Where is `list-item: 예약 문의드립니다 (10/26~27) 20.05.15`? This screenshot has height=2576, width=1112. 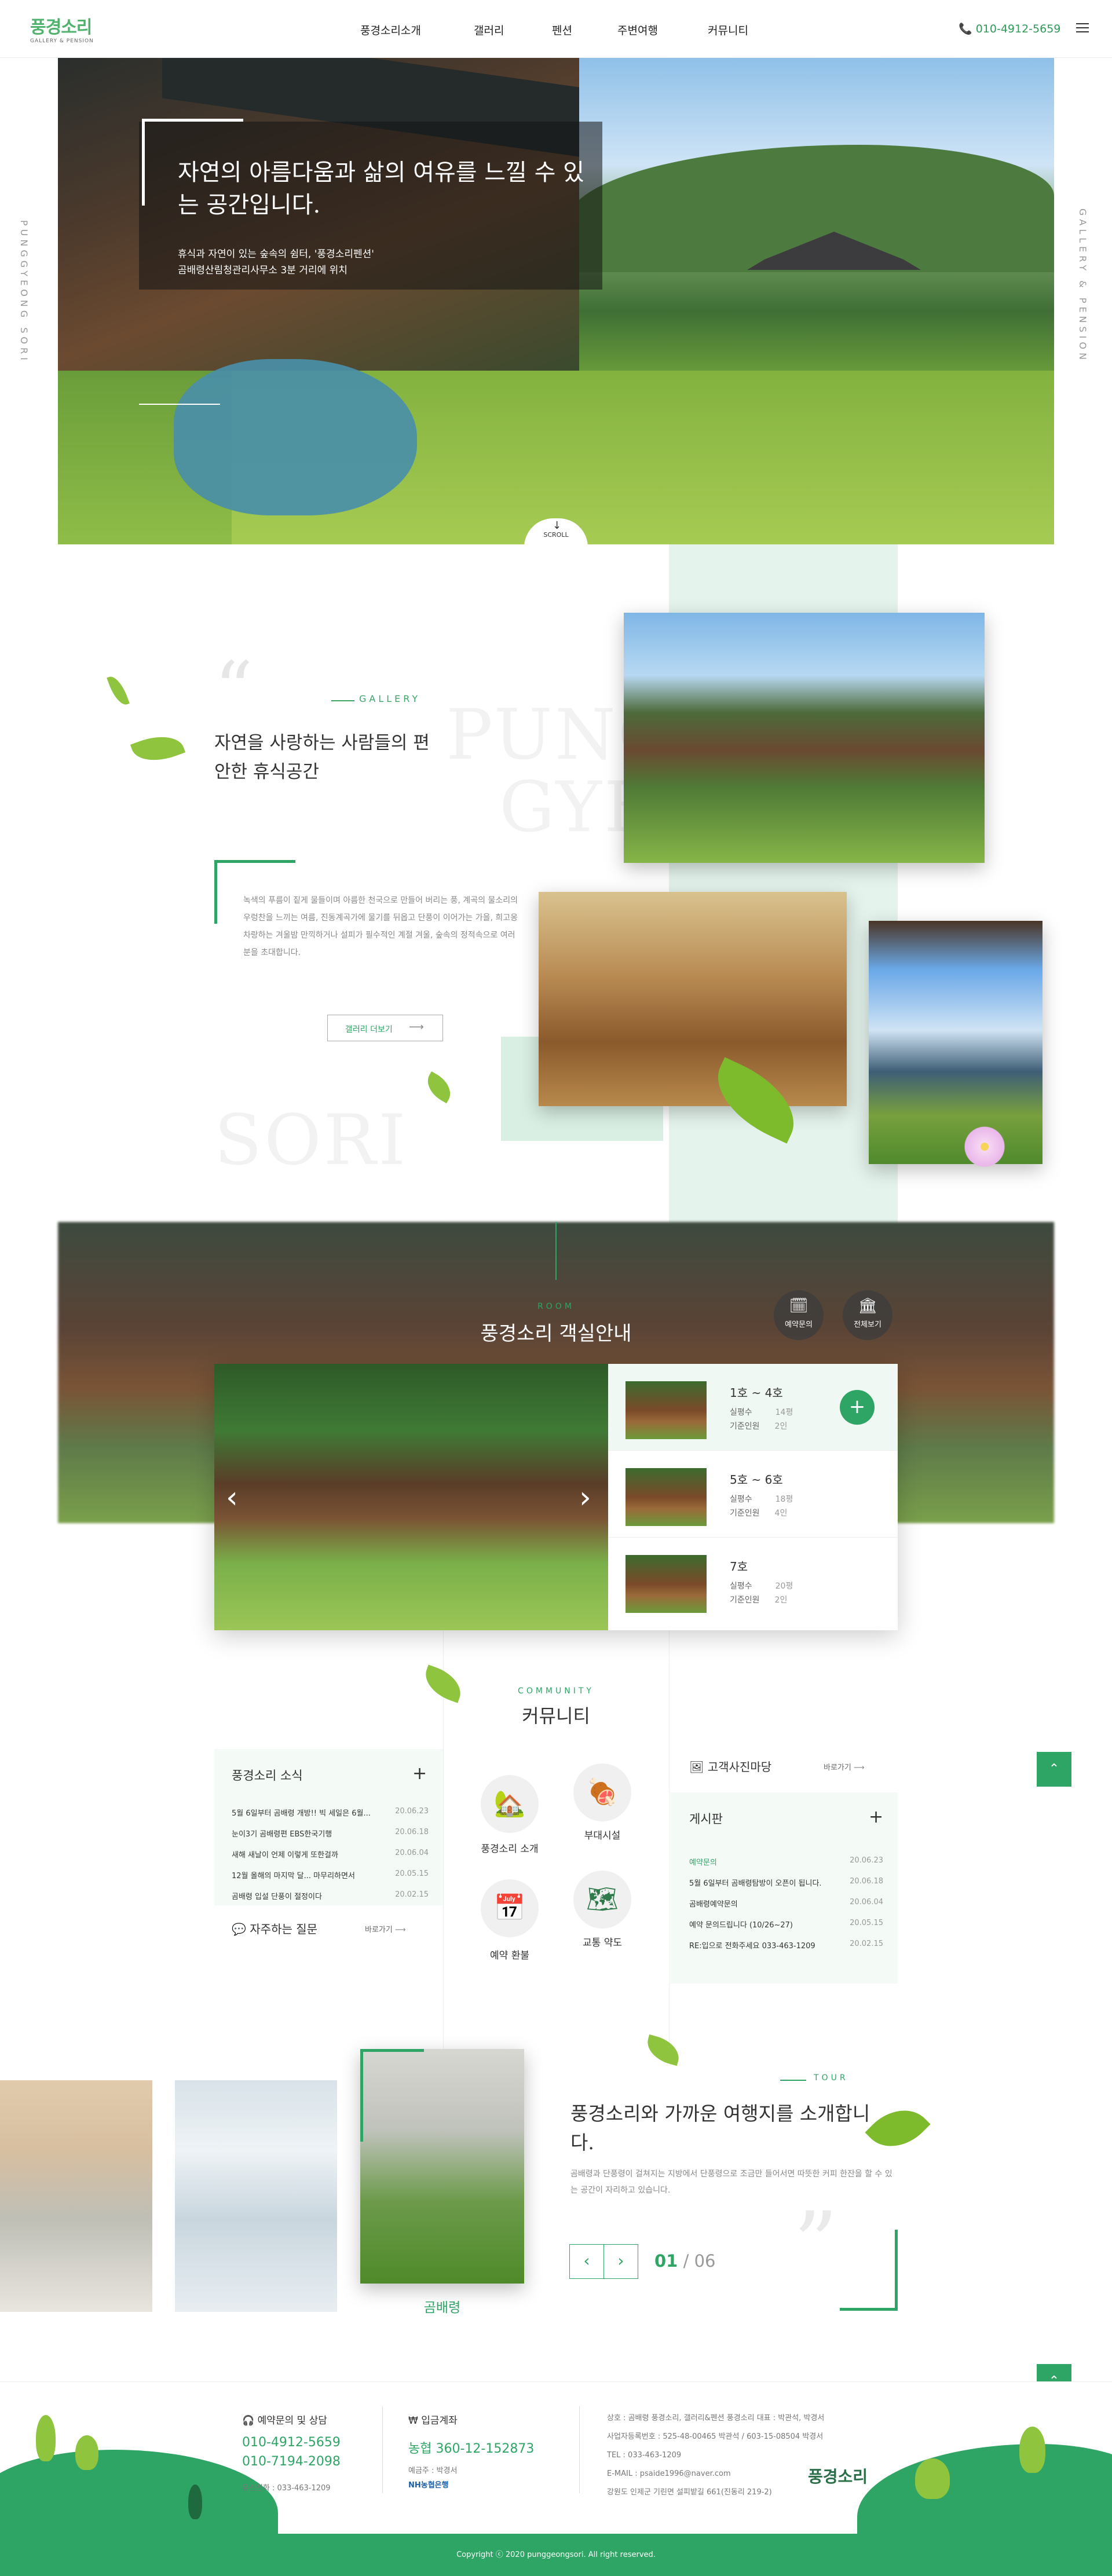
list-item: 예약 문의드립니다 (10/26~27) 20.05.15 is located at coordinates (786, 1924).